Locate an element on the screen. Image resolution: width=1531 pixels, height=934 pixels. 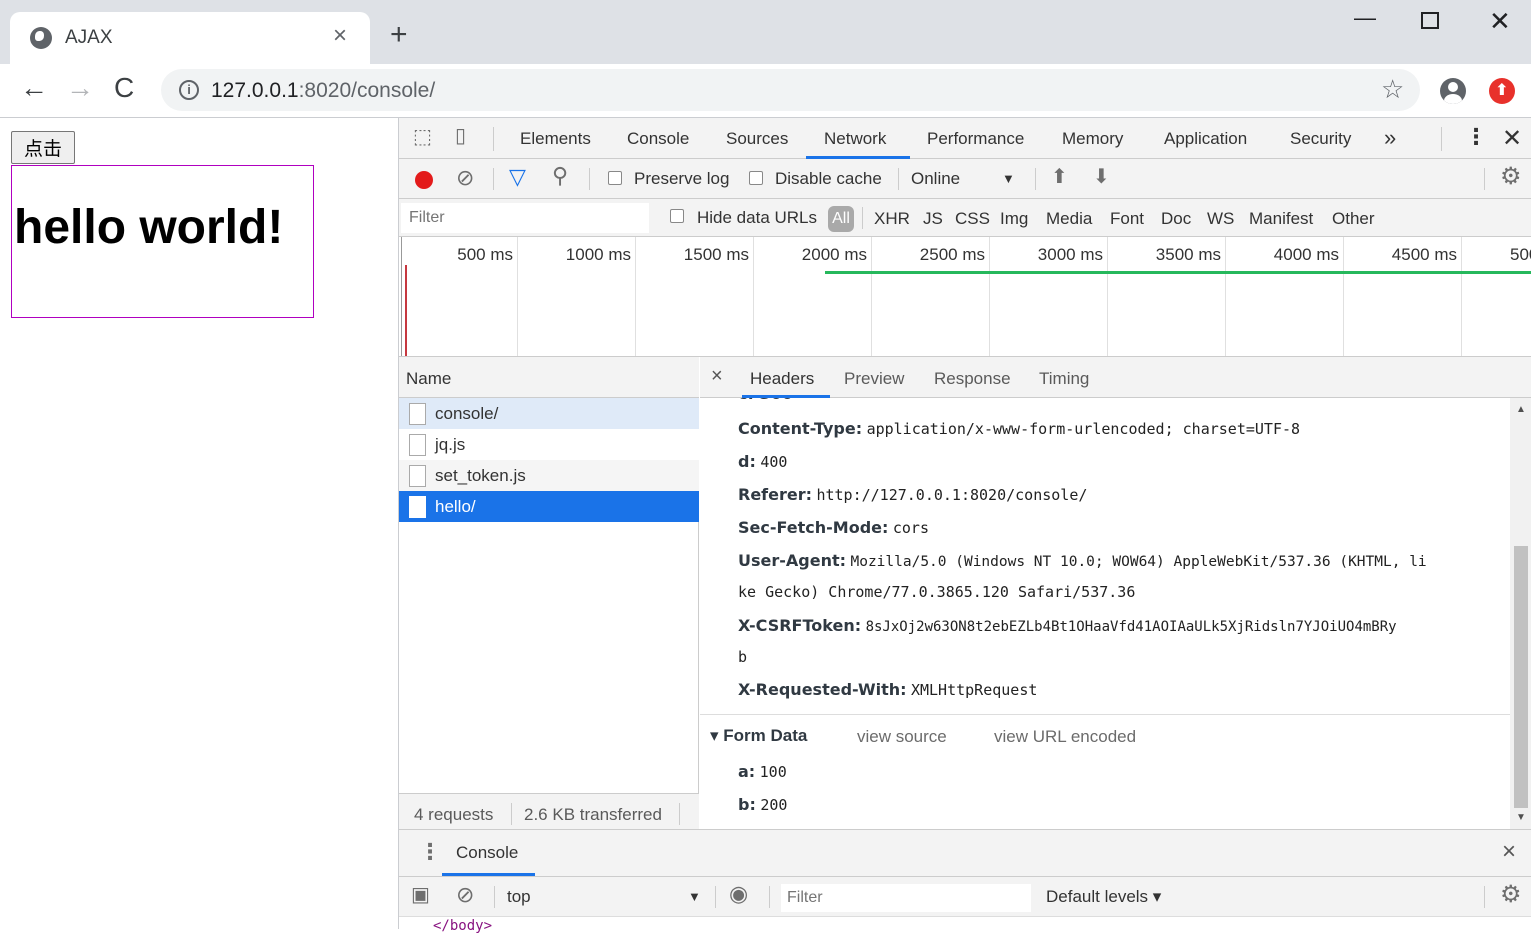
filter-js: JS is located at coordinates (933, 219).